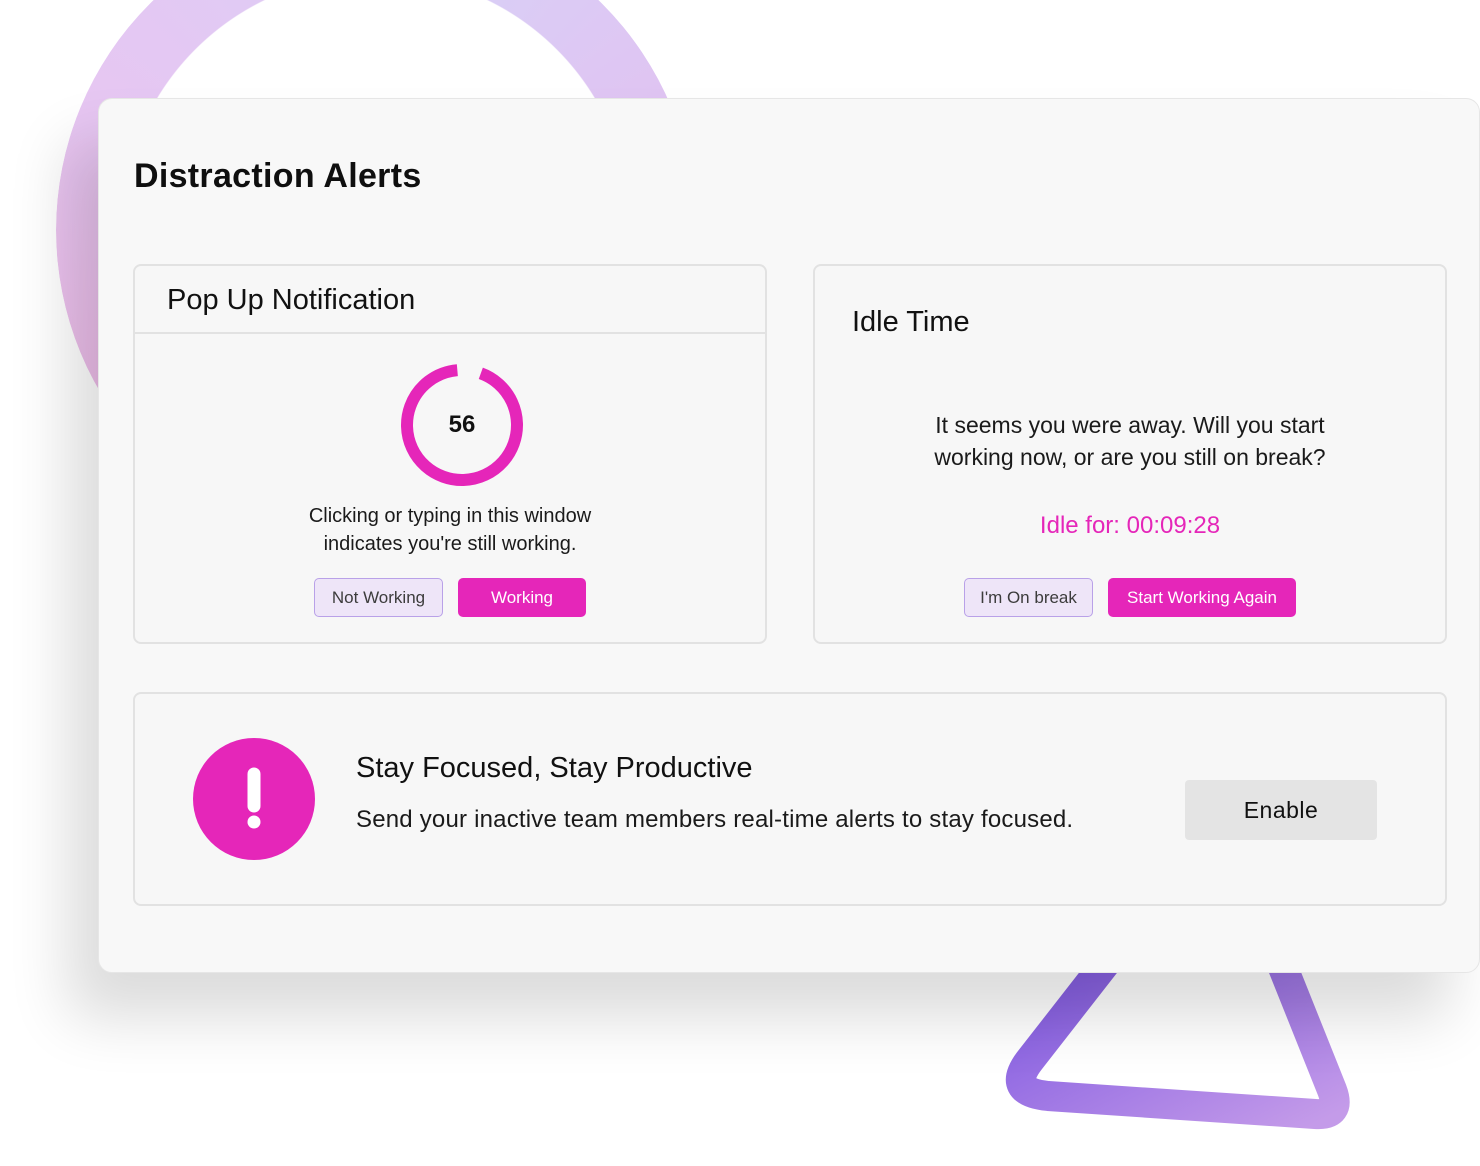 The width and height of the screenshot is (1480, 1166). I want to click on idle-button-row: I'm On break Start Working Again, so click(1130, 597).